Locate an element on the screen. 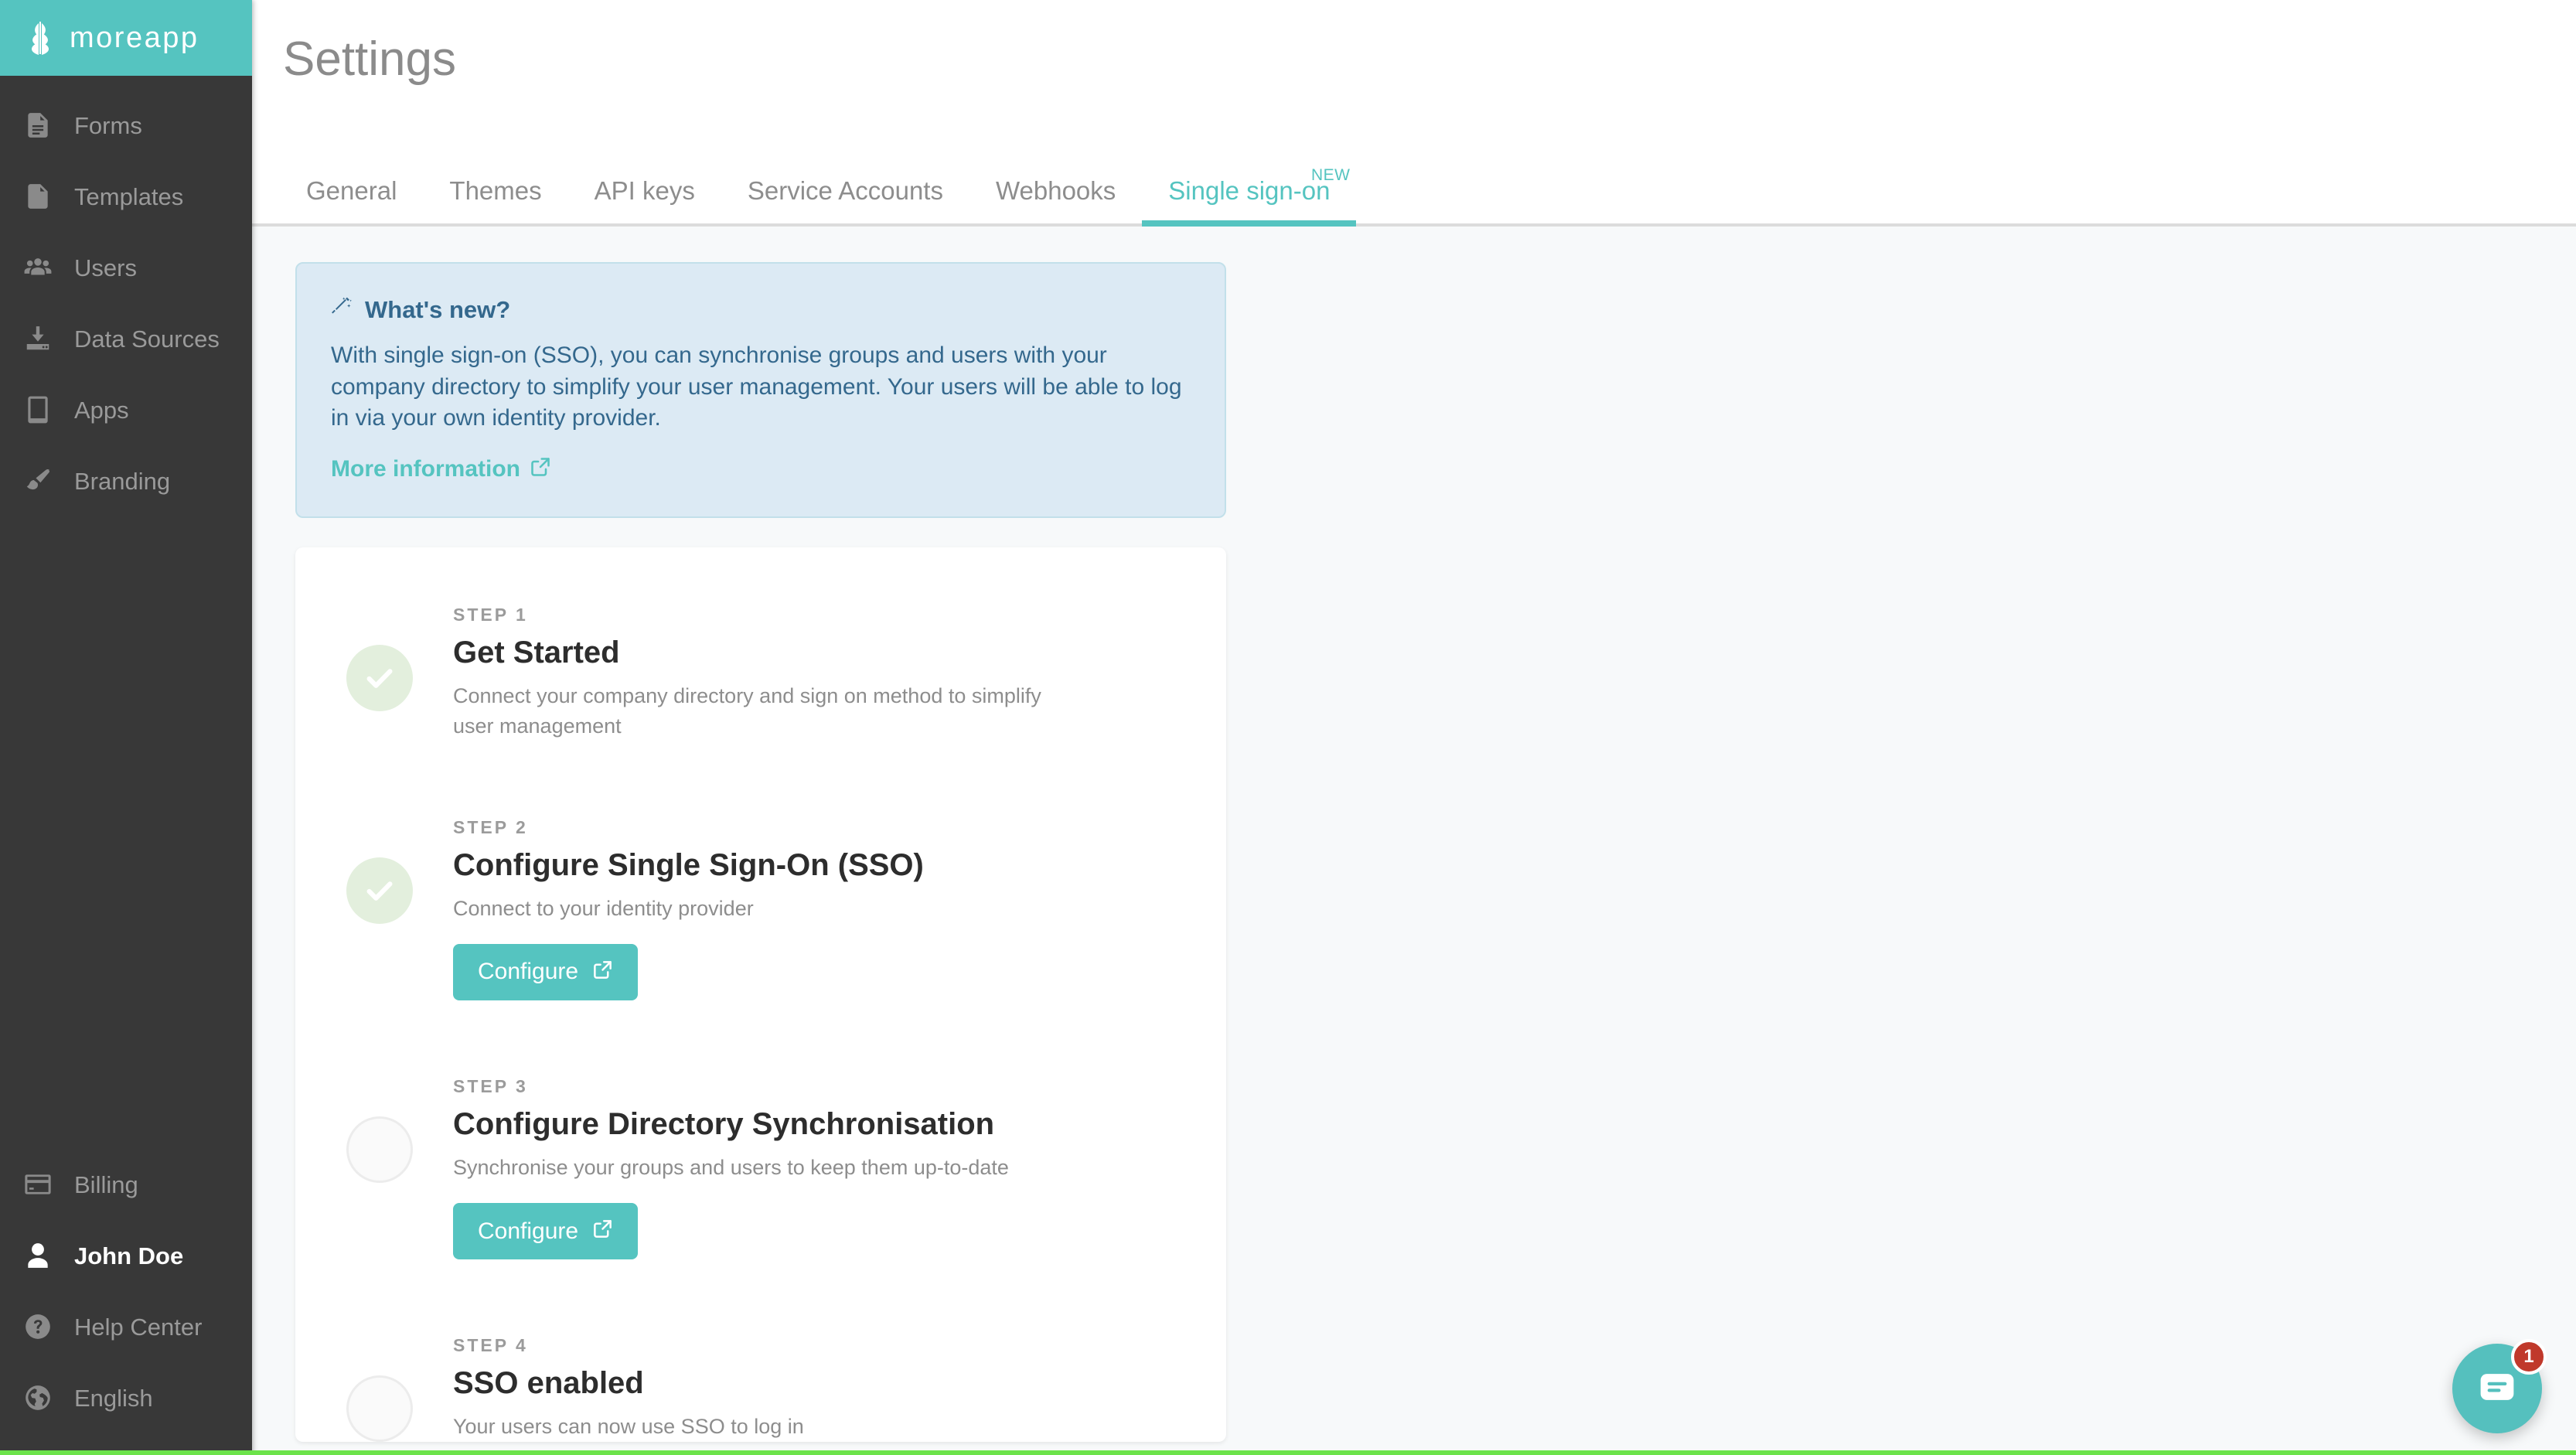 This screenshot has height=1455, width=2576. tab-label: Single sign-on is located at coordinates (1249, 190).